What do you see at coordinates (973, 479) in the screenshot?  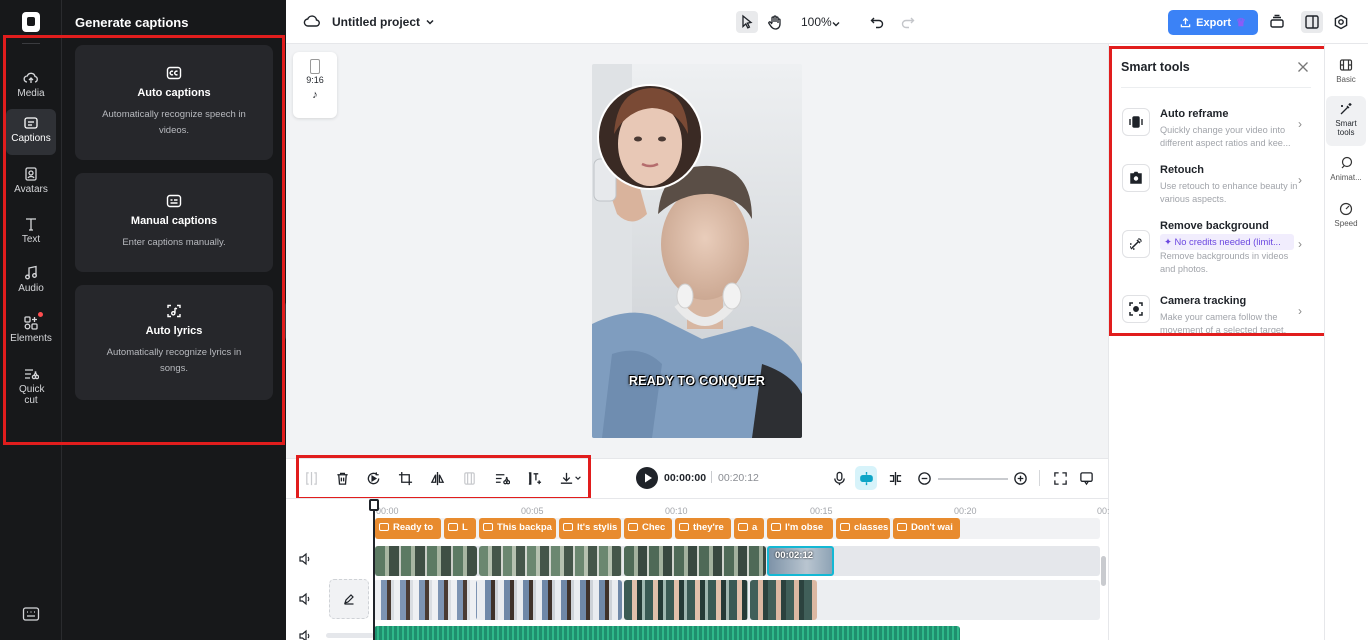 I see `zoom-slider` at bounding box center [973, 479].